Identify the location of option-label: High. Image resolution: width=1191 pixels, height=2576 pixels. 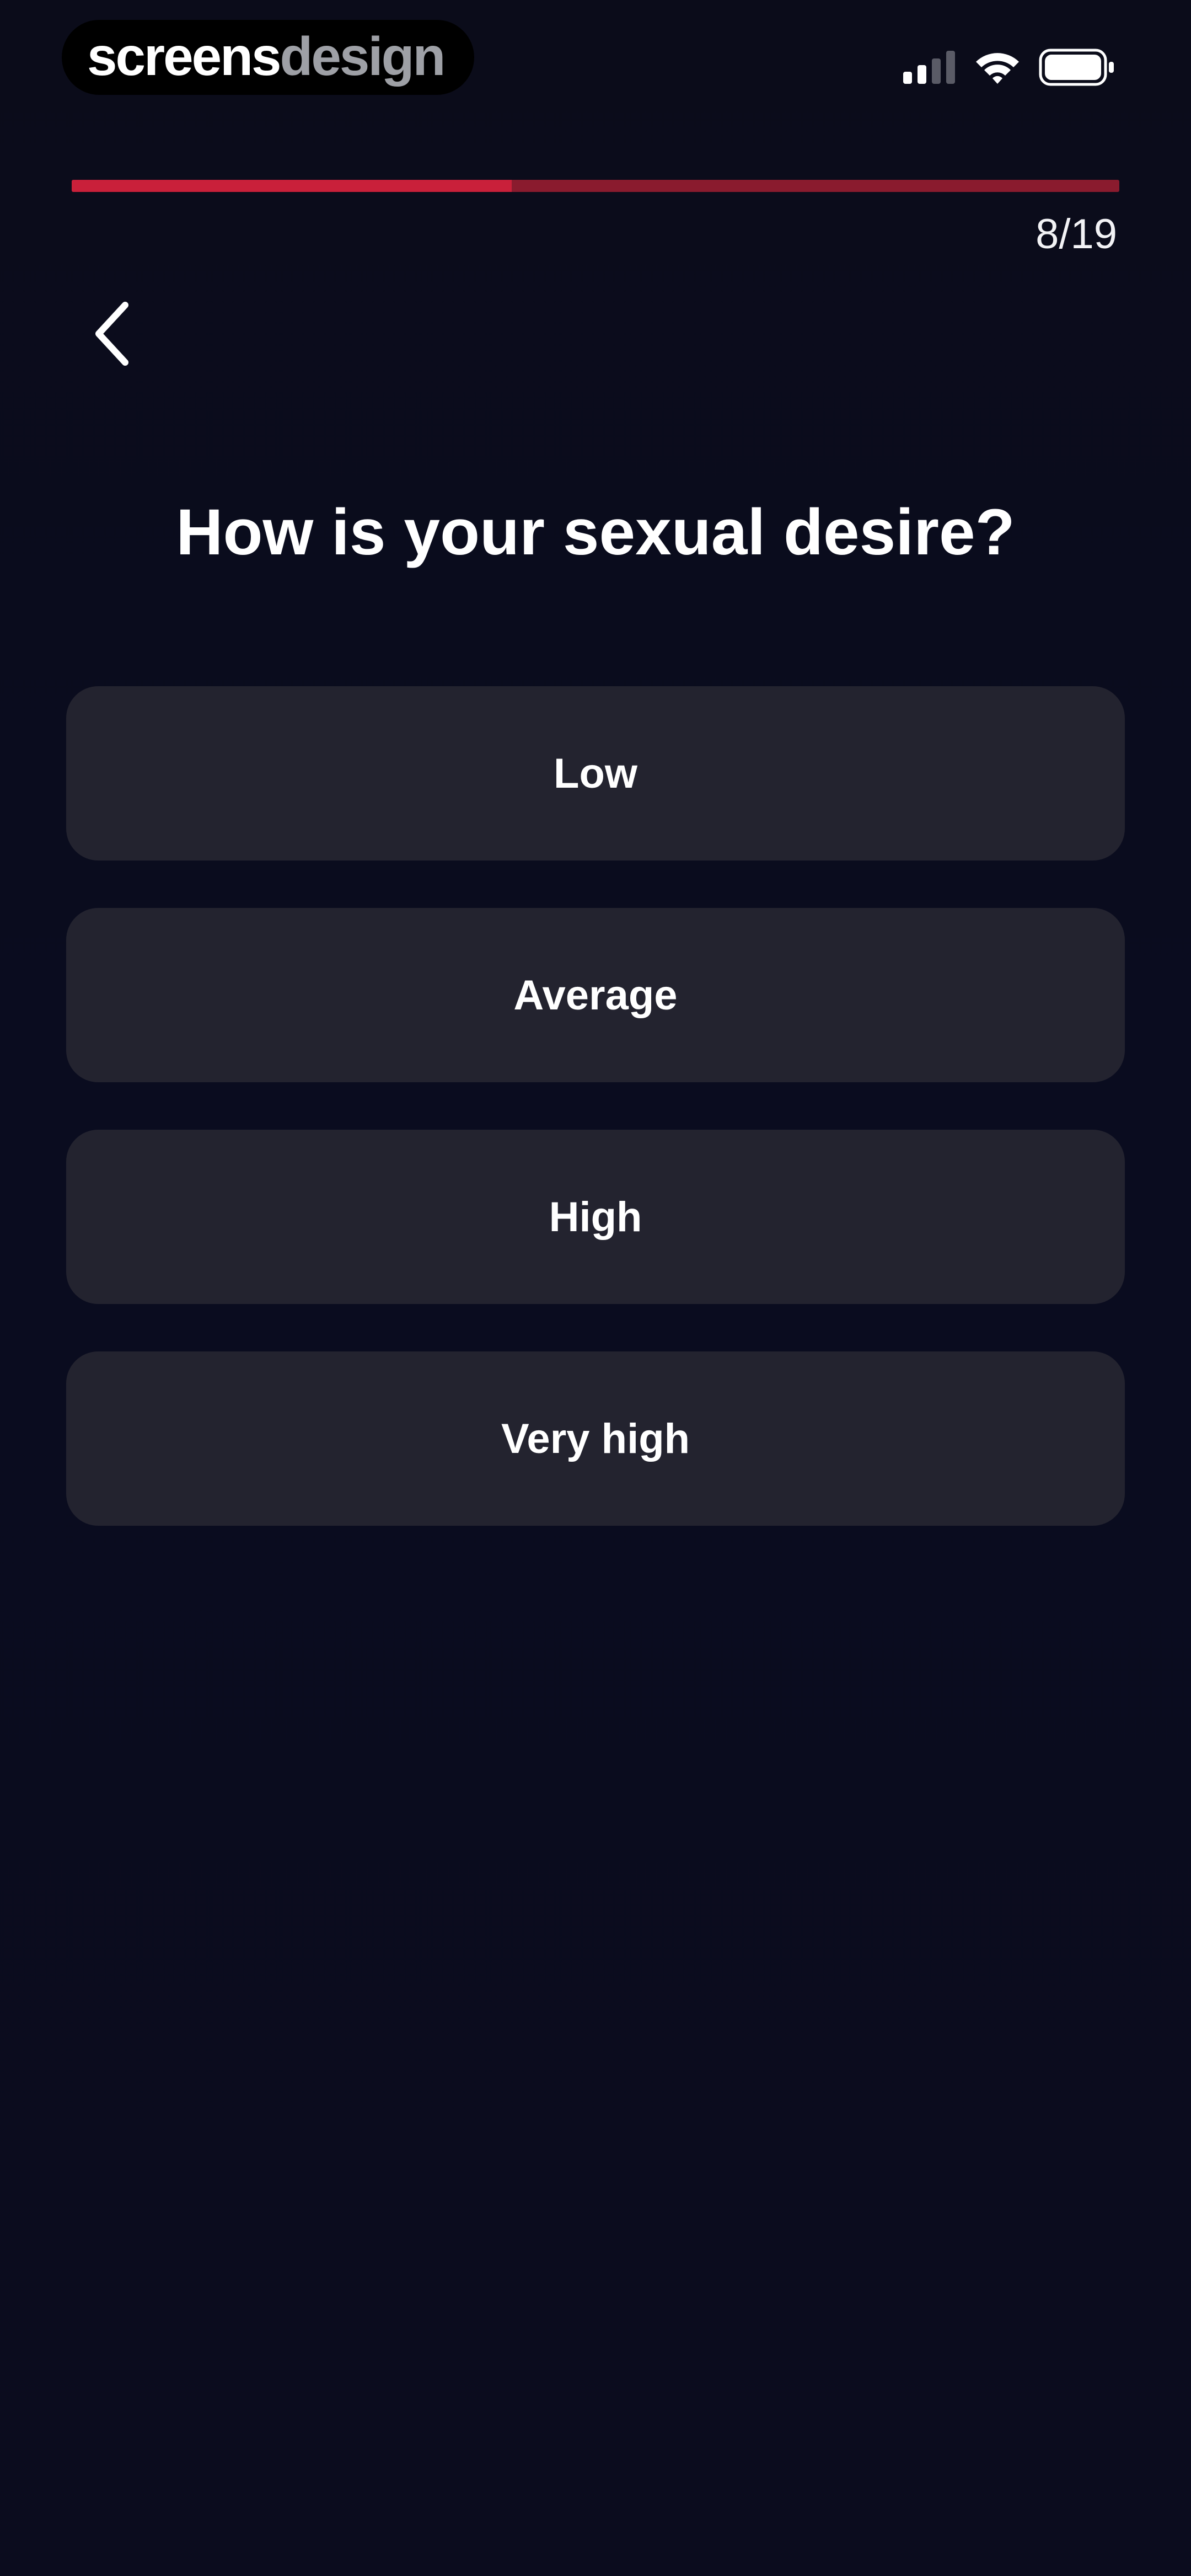
(595, 1217).